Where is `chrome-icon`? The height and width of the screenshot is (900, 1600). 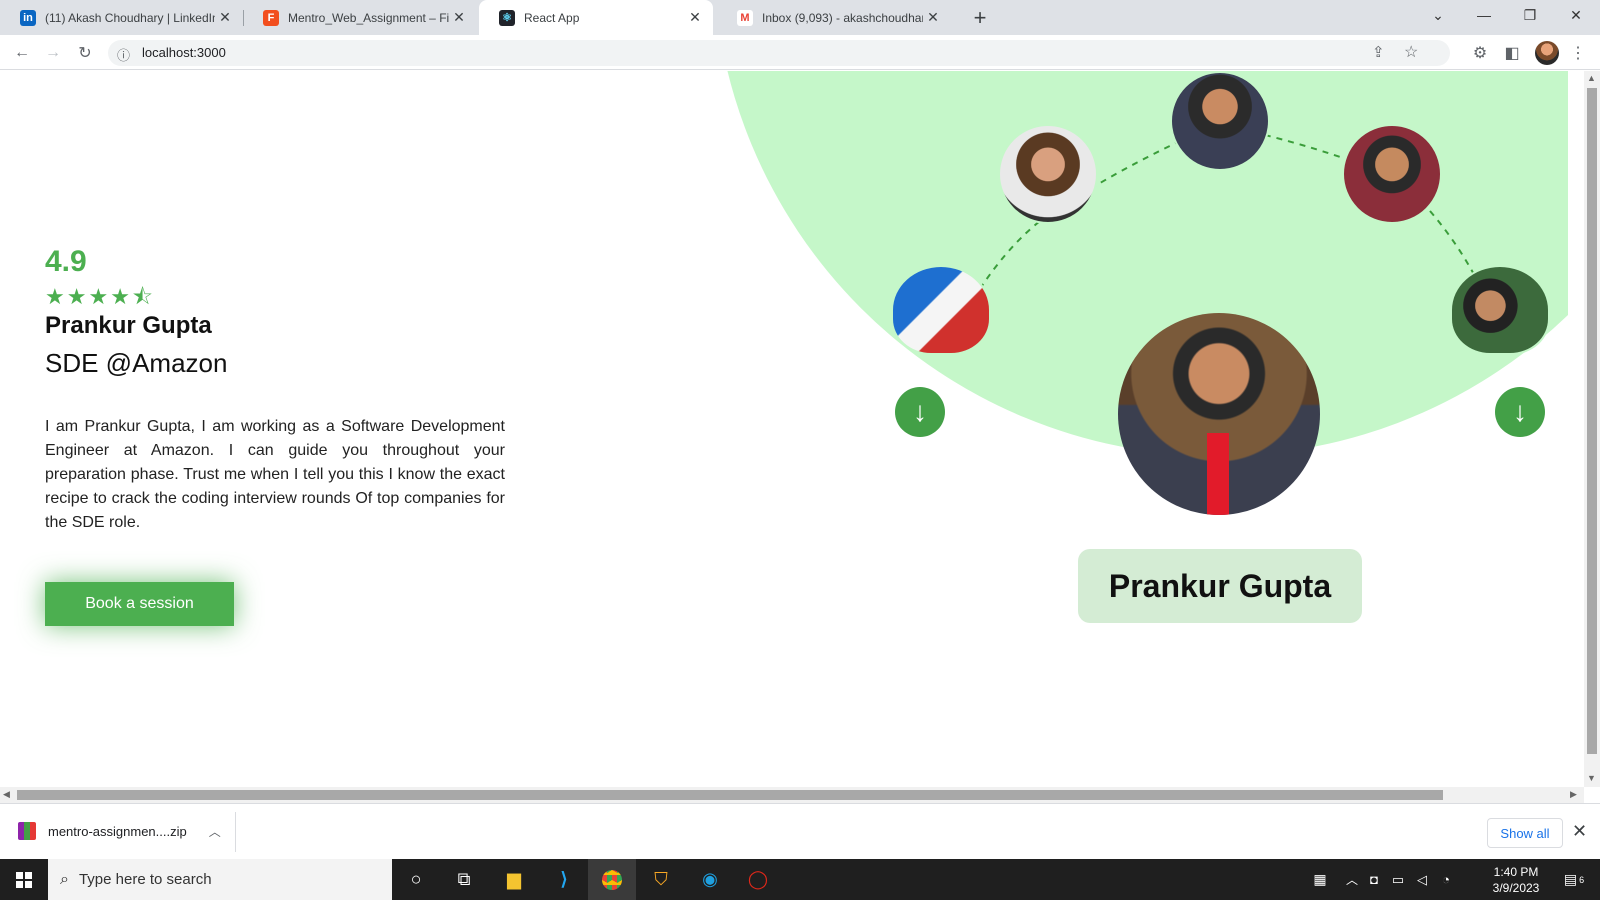 chrome-icon is located at coordinates (612, 879).